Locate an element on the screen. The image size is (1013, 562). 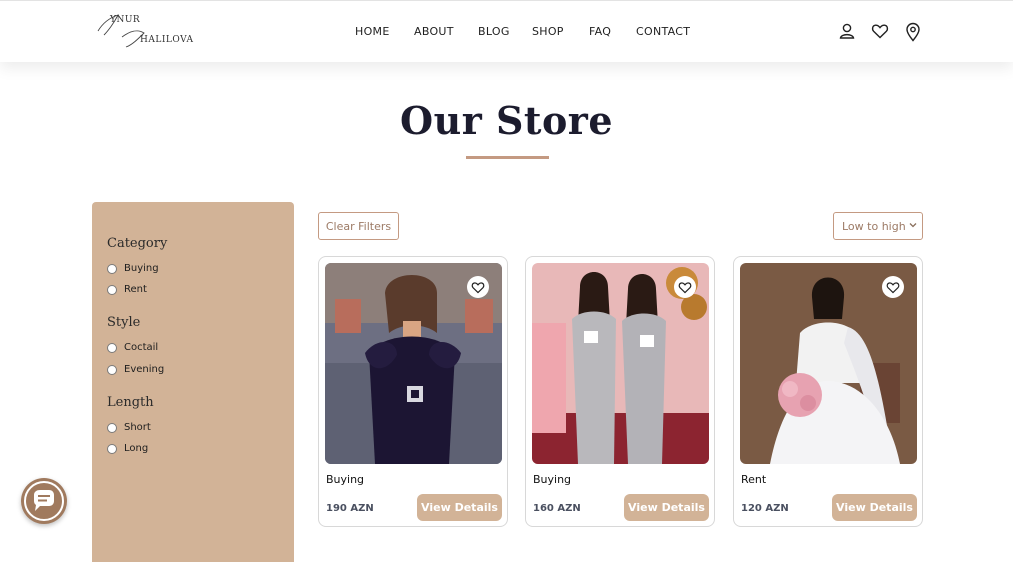
sort-select-value: Low to high is located at coordinates (874, 226).